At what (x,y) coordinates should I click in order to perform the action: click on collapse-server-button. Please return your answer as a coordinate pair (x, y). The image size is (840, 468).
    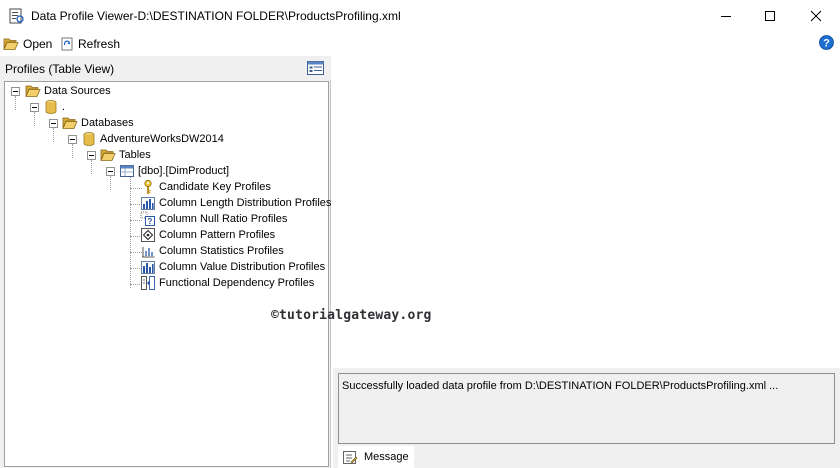
    Looking at the image, I should click on (34, 107).